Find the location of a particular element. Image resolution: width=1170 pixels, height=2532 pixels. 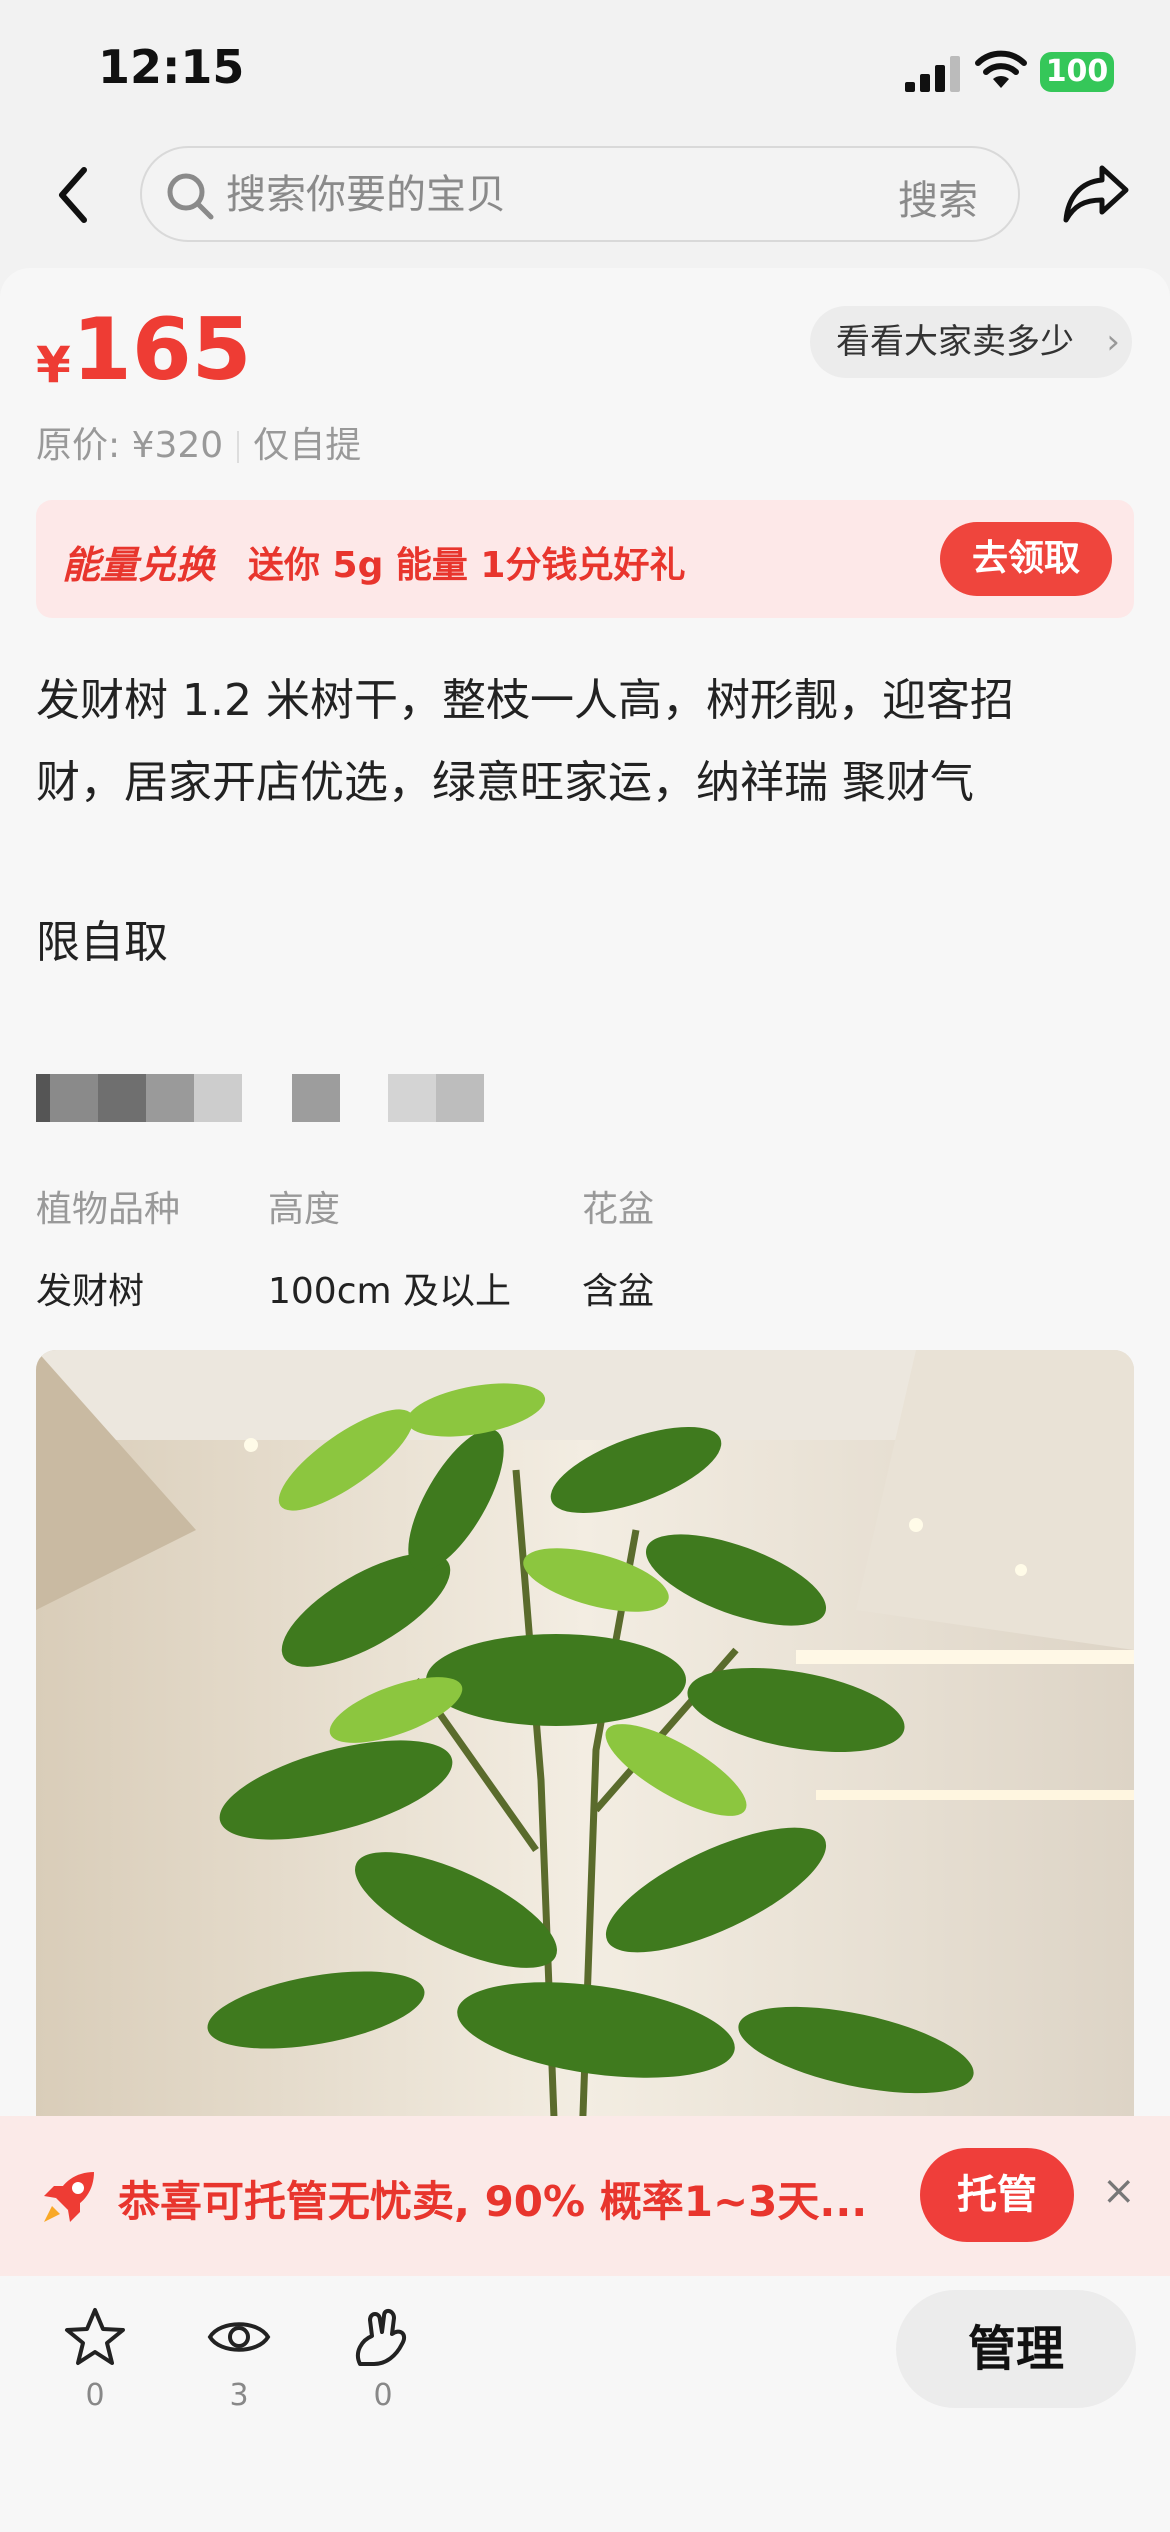

original-price: 原价: ¥320 is located at coordinates (130, 445).